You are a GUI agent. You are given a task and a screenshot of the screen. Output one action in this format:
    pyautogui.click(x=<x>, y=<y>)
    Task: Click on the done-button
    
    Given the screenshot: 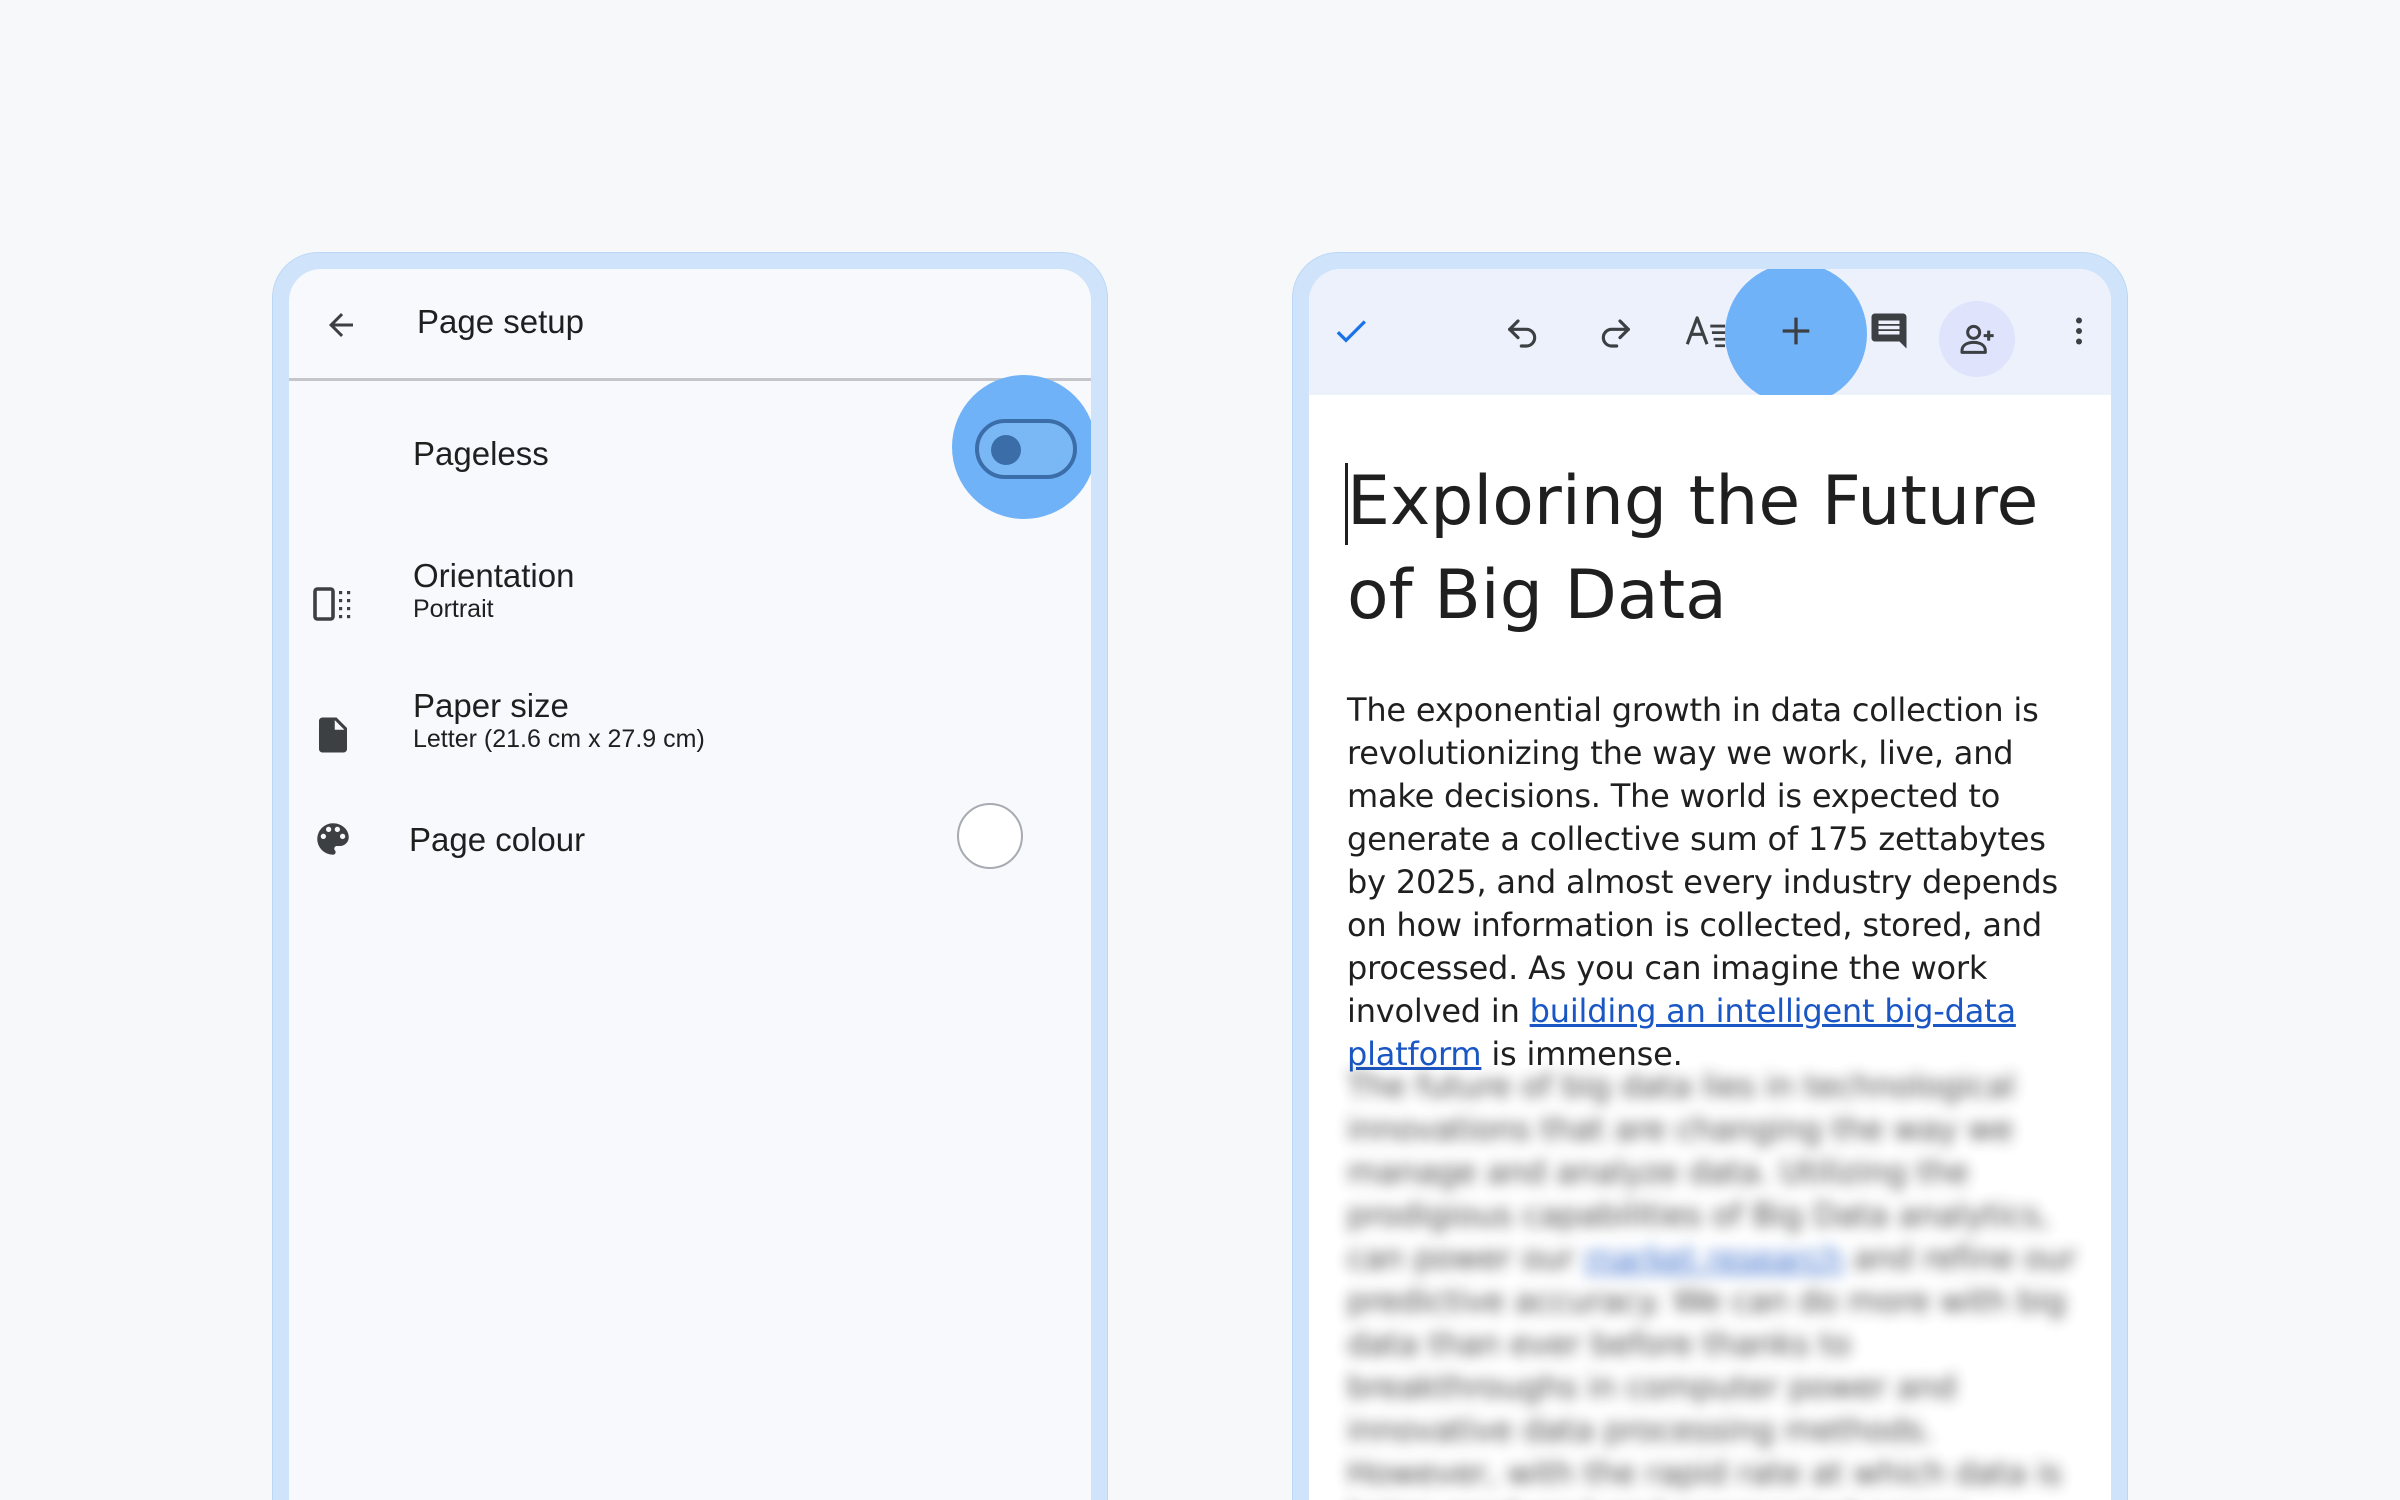 What is the action you would take?
    pyautogui.click(x=1351, y=331)
    